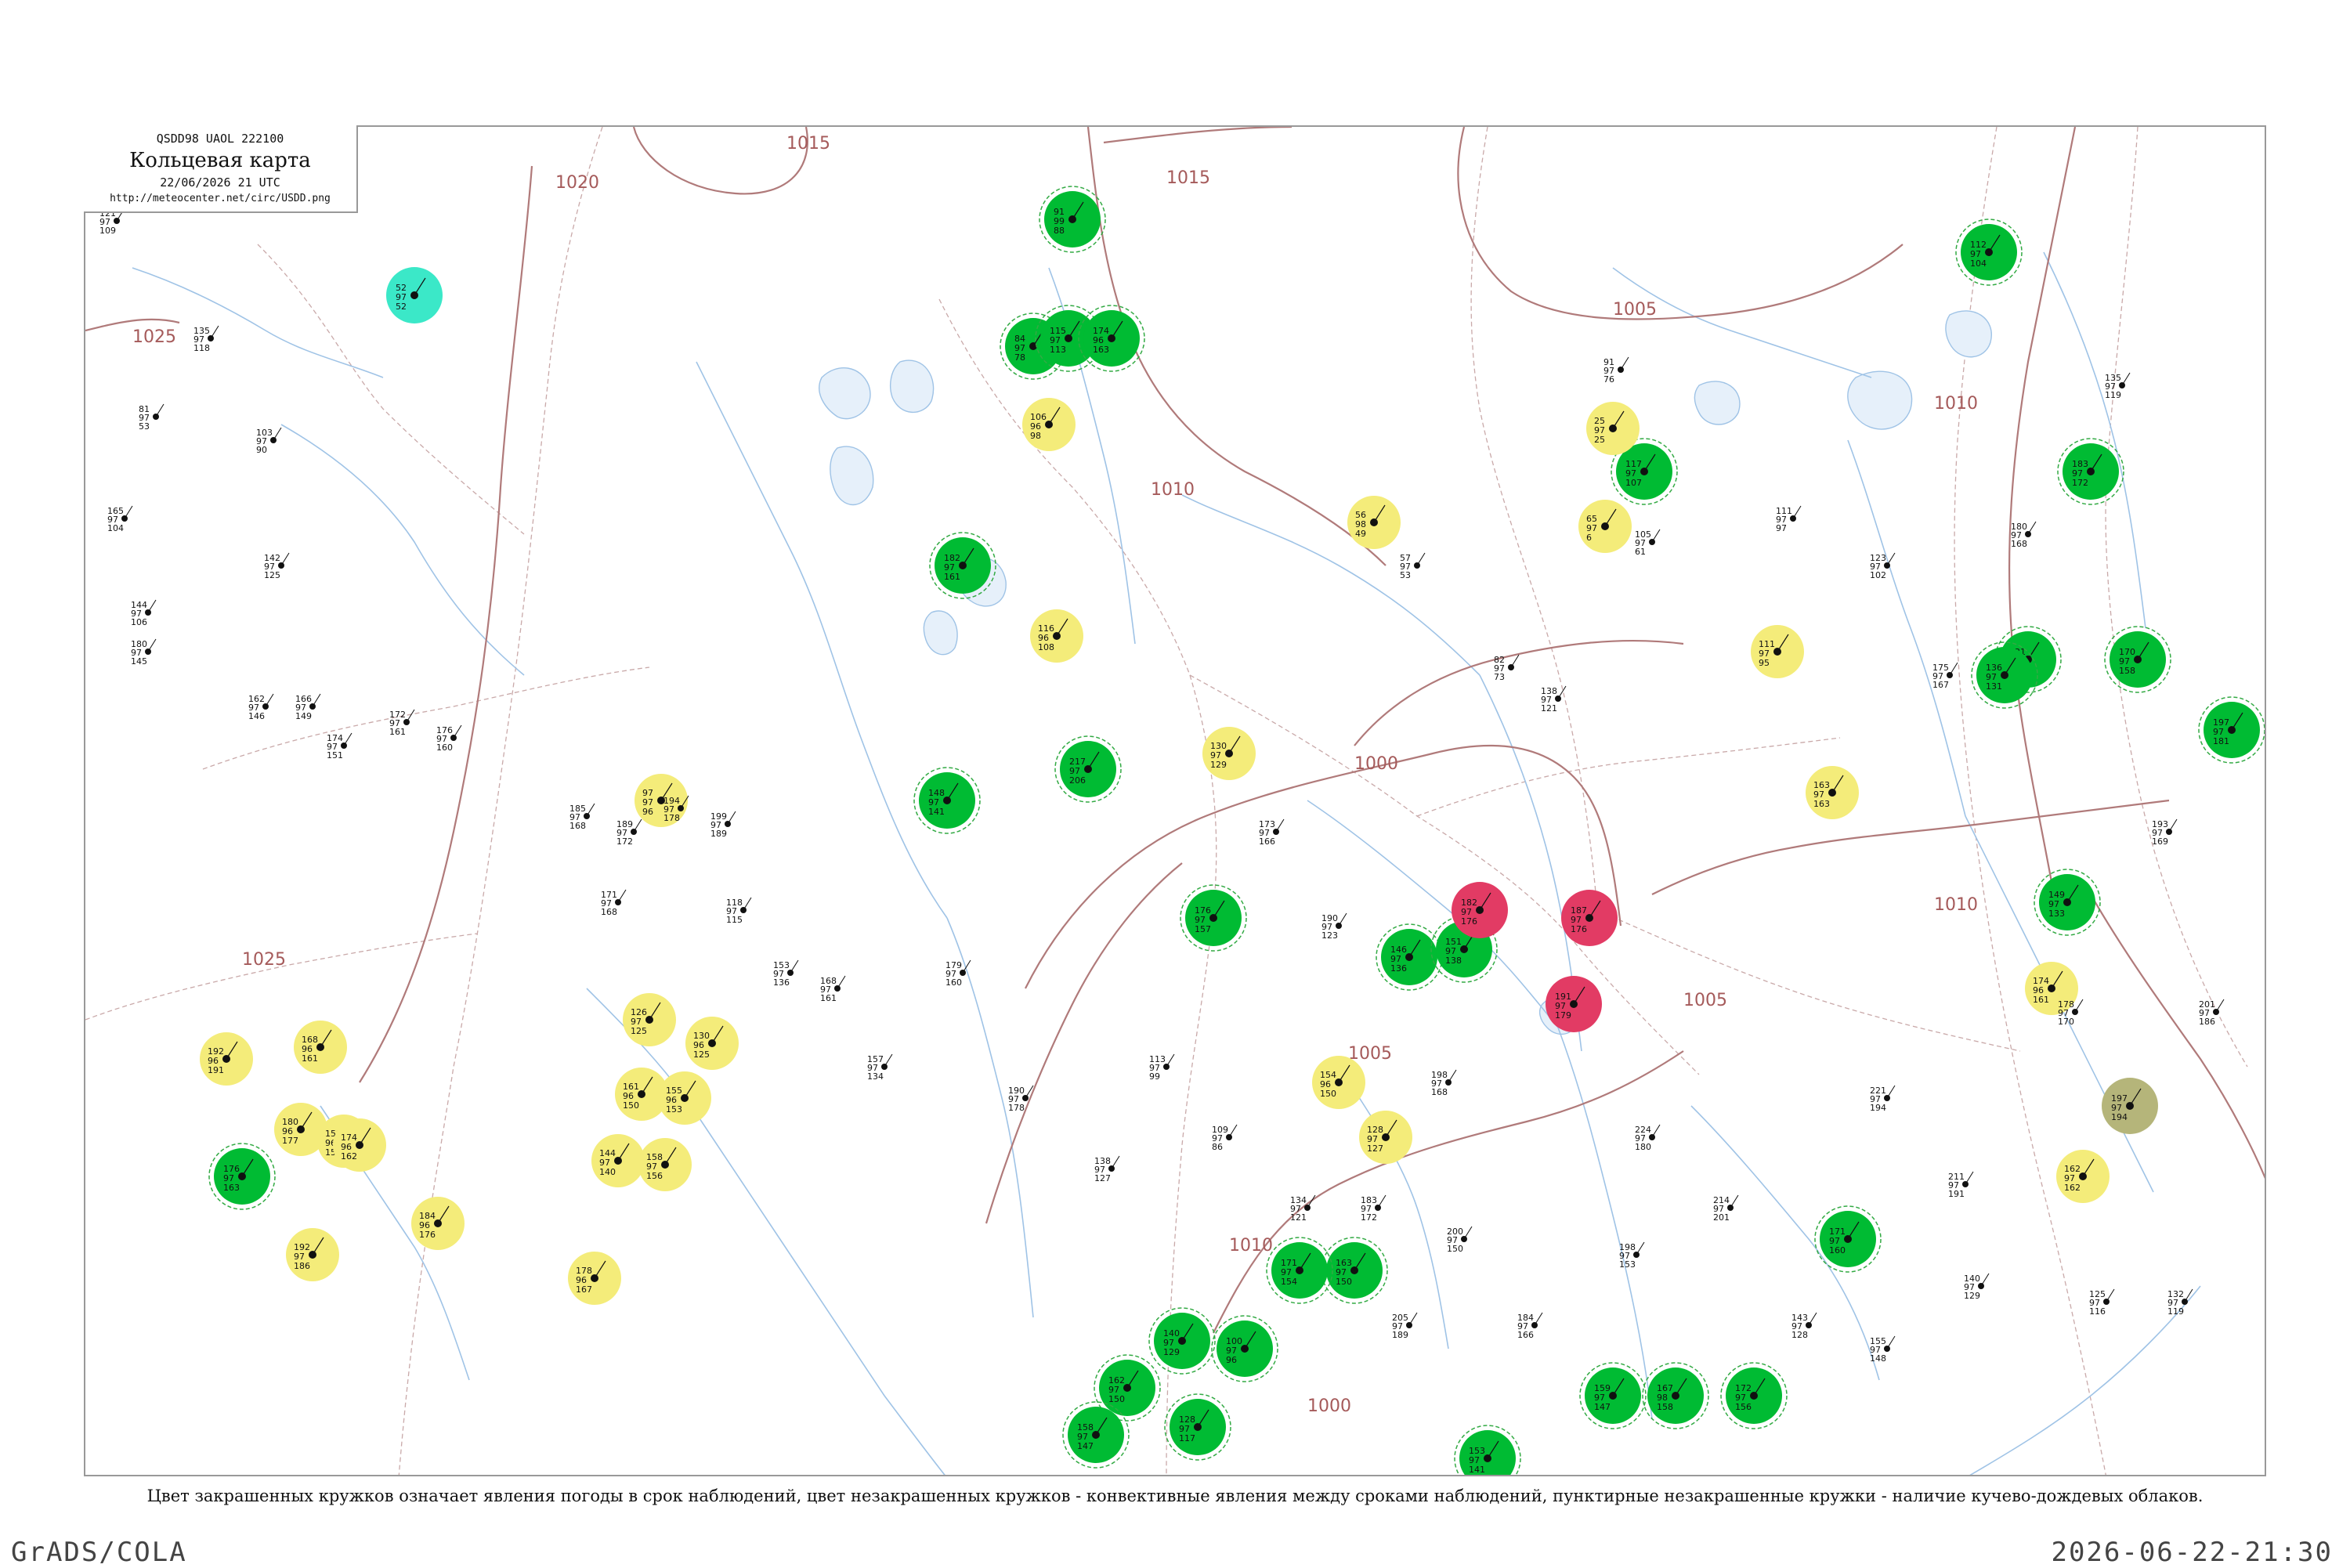  I want to click on weather-station-rain: 21797206, so click(1088, 769).